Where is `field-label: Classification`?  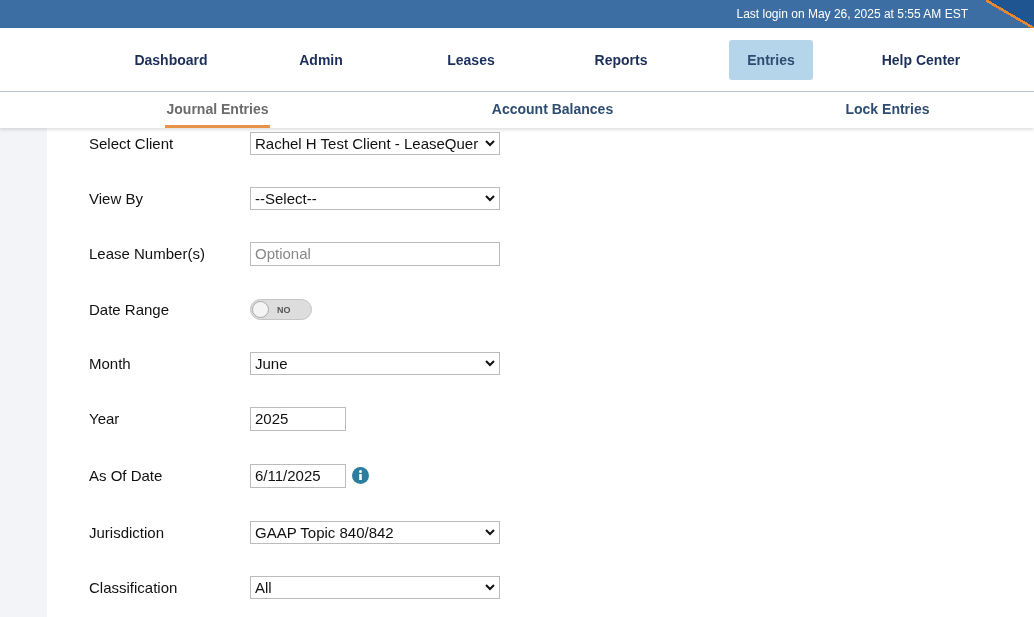 field-label: Classification is located at coordinates (134, 587).